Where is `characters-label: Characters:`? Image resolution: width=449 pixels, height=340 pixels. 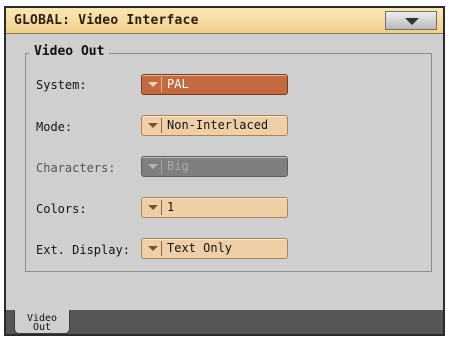
characters-label: Characters: is located at coordinates (76, 168).